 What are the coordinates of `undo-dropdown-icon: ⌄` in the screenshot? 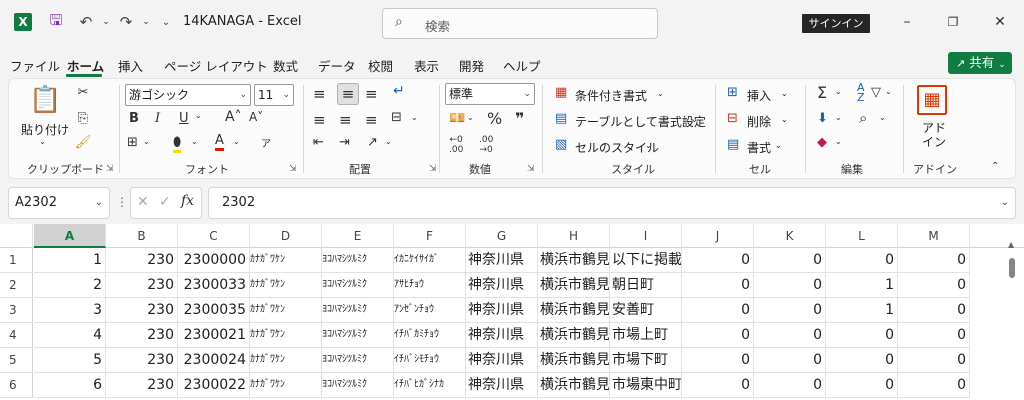 It's located at (106, 22).